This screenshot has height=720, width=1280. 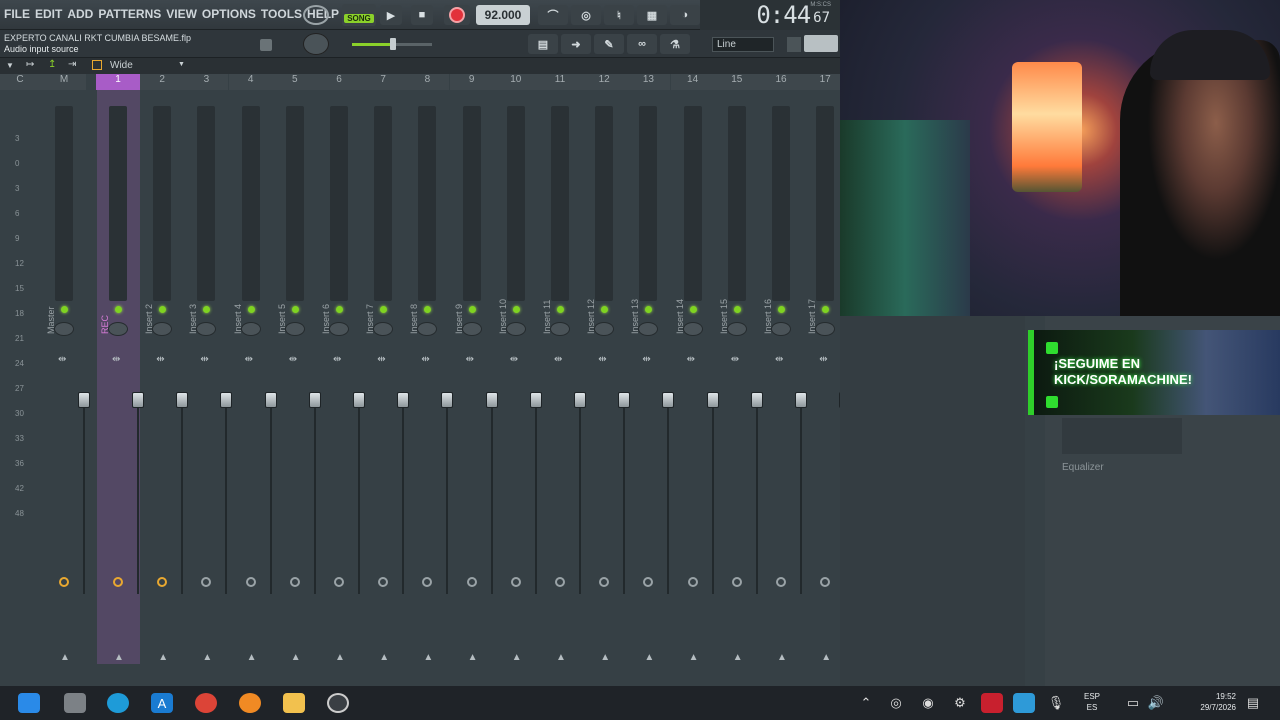 What do you see at coordinates (238, 299) in the screenshot?
I see `insert-name: Insert 4` at bounding box center [238, 299].